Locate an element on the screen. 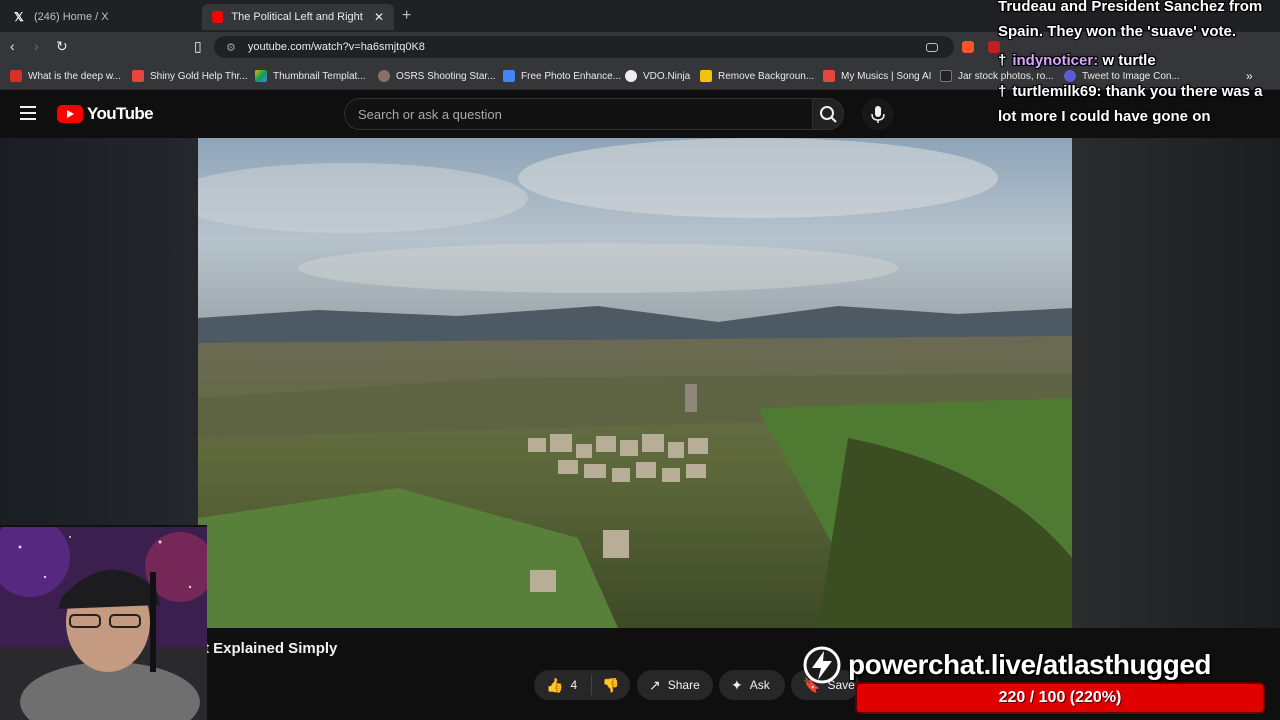 The height and width of the screenshot is (720, 1280). x-logo-icon: 𝕏 is located at coordinates (19, 17).